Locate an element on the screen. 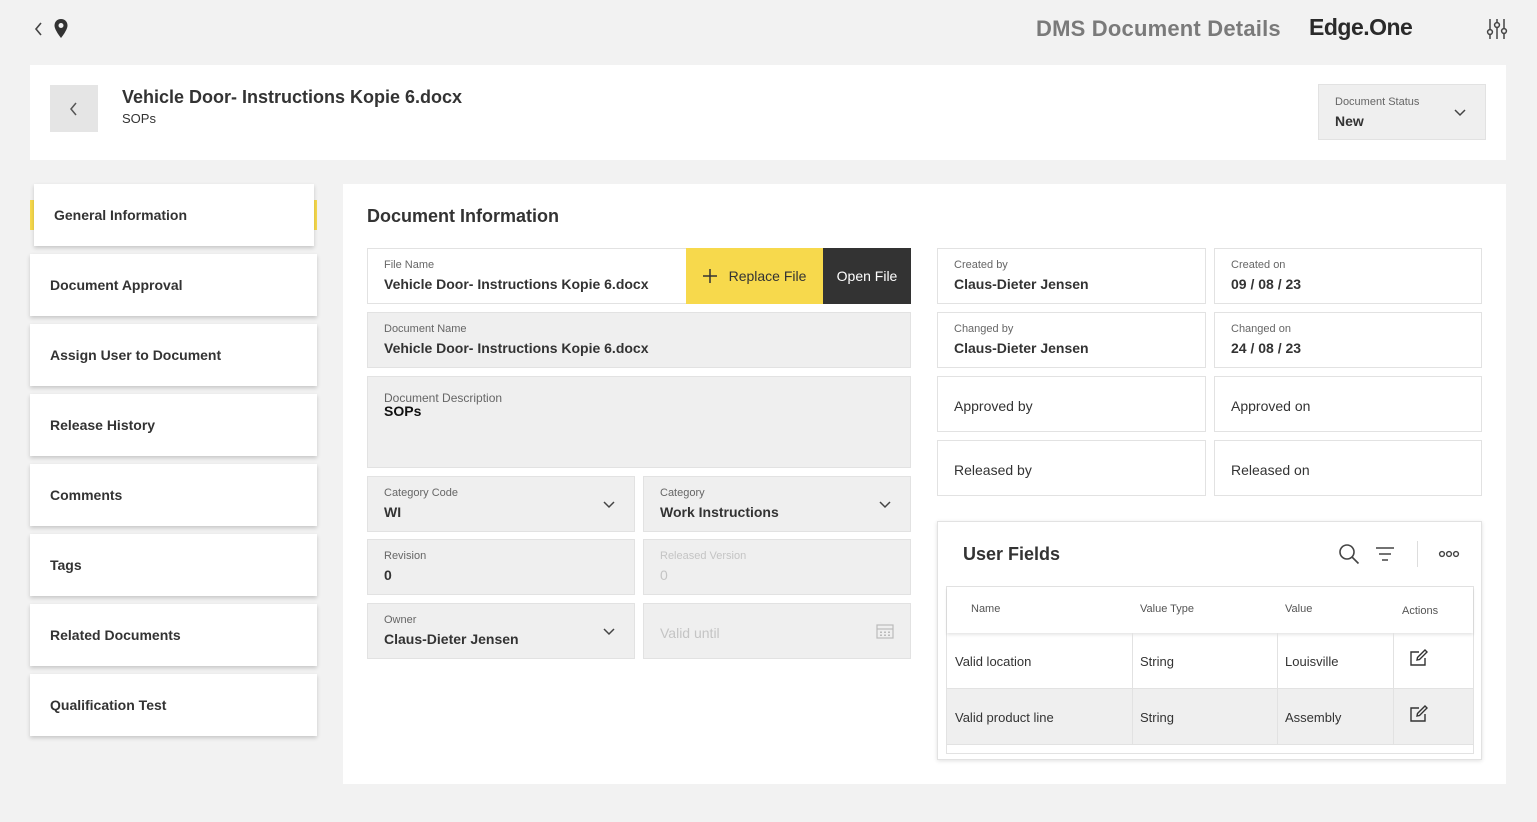 The height and width of the screenshot is (822, 1537). released-by-field: Released by is located at coordinates (1071, 468).